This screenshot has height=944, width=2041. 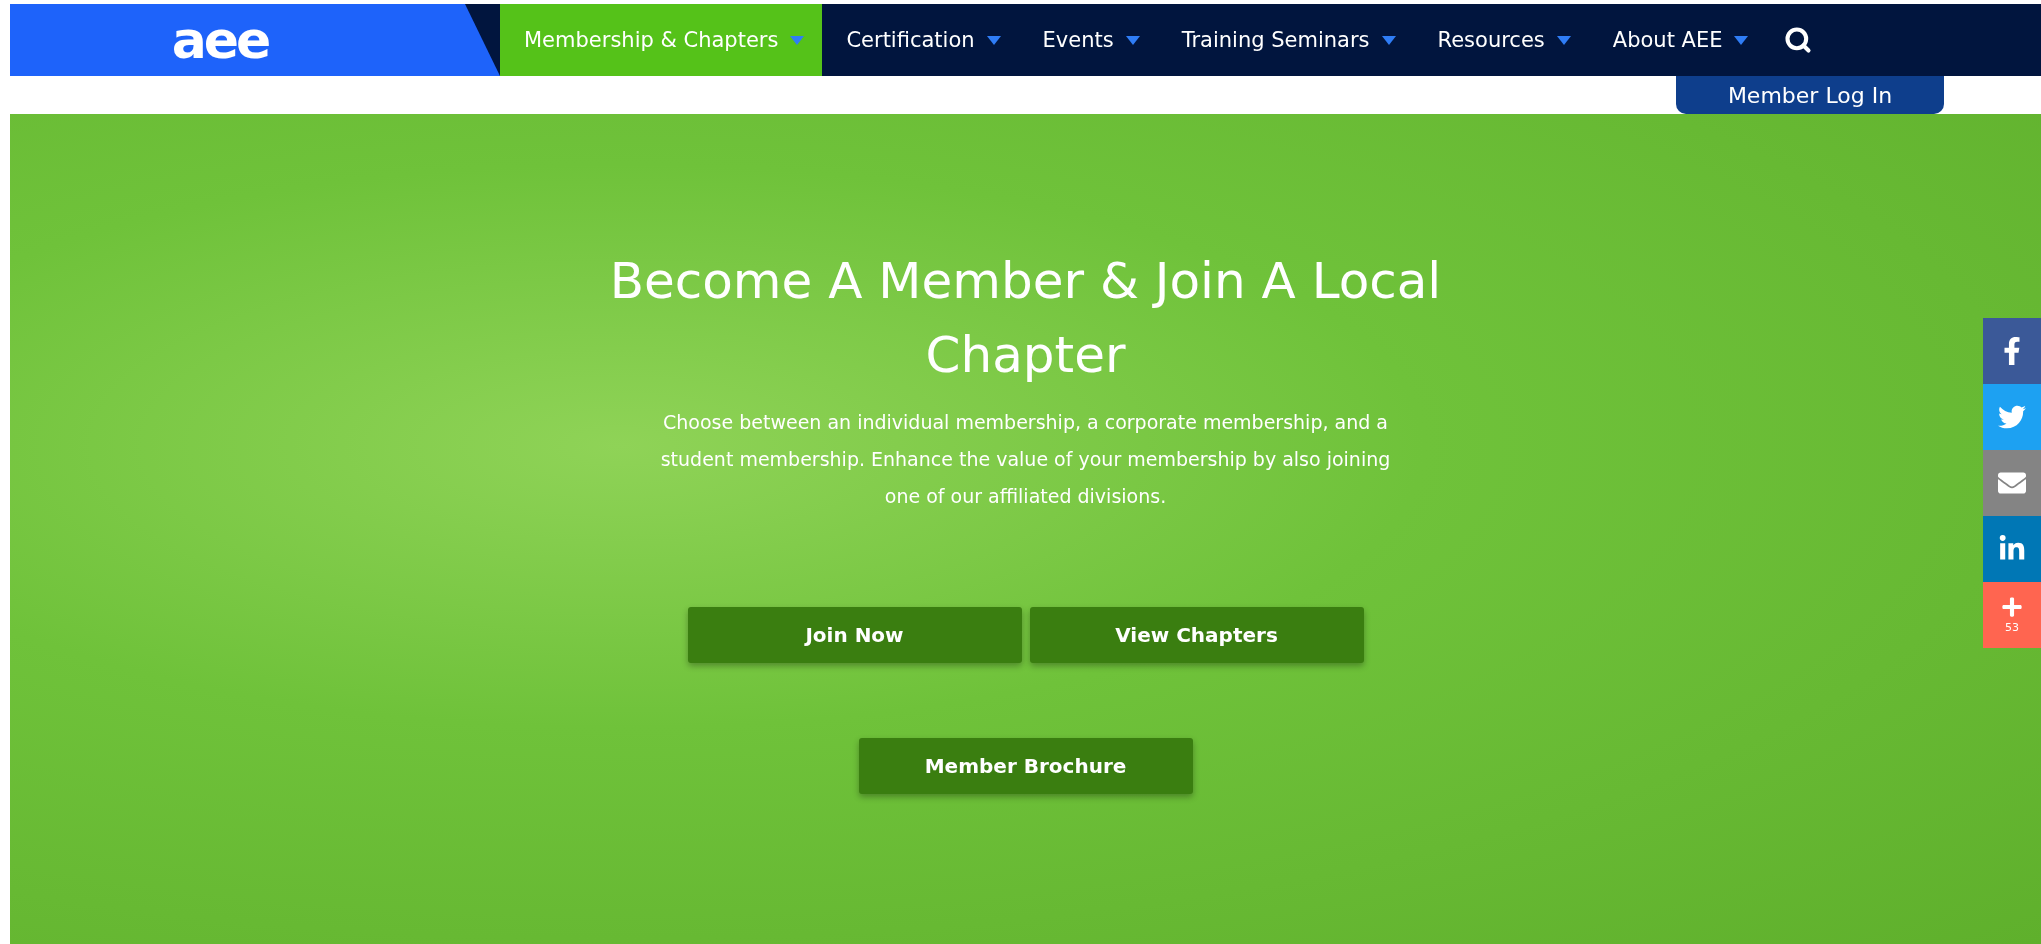 I want to click on linkedin-icon, so click(x=2012, y=549).